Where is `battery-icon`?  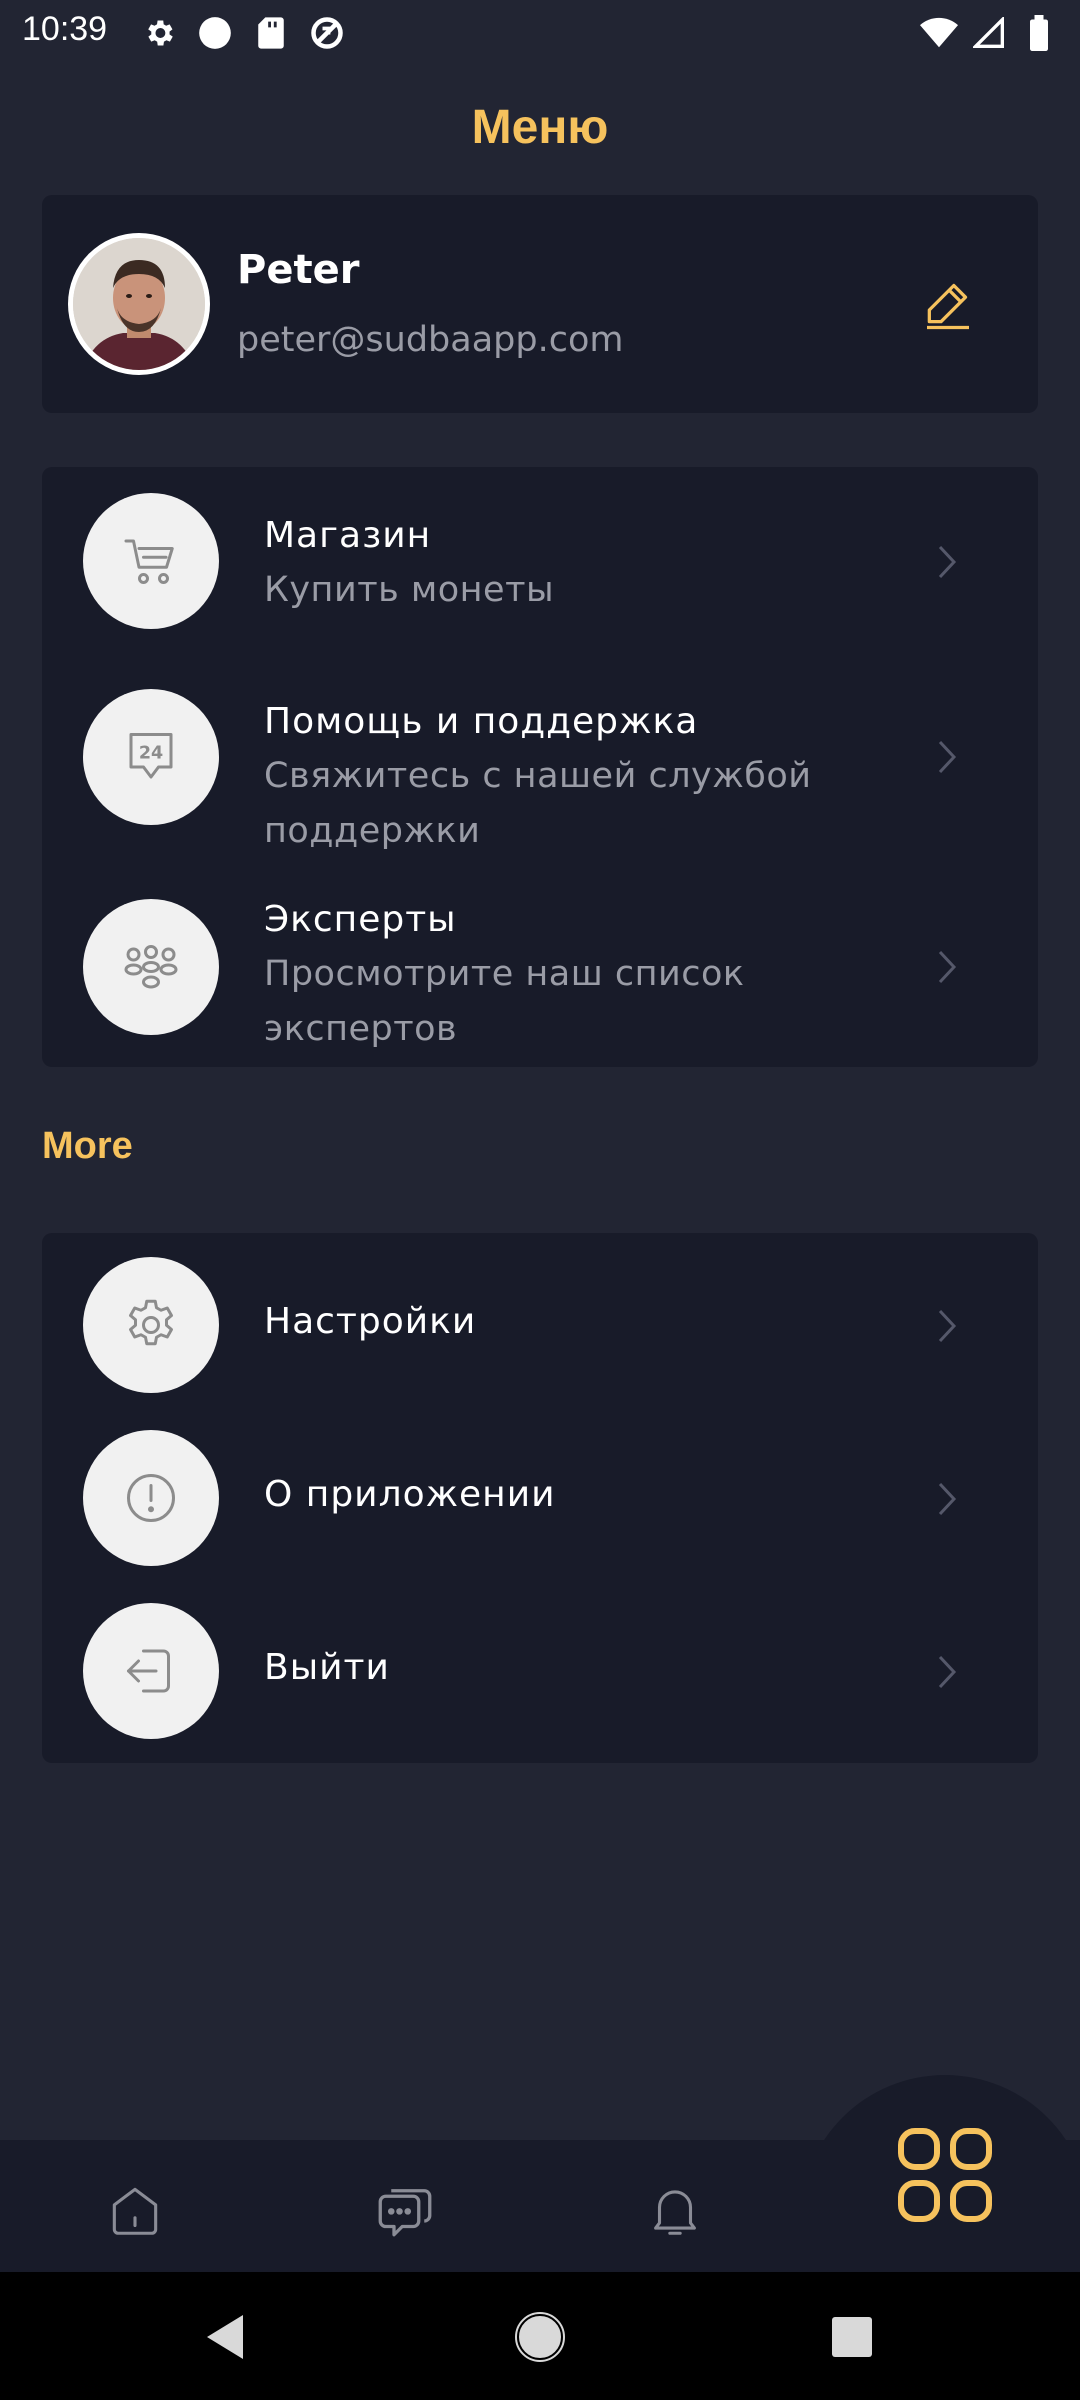
battery-icon is located at coordinates (1039, 33).